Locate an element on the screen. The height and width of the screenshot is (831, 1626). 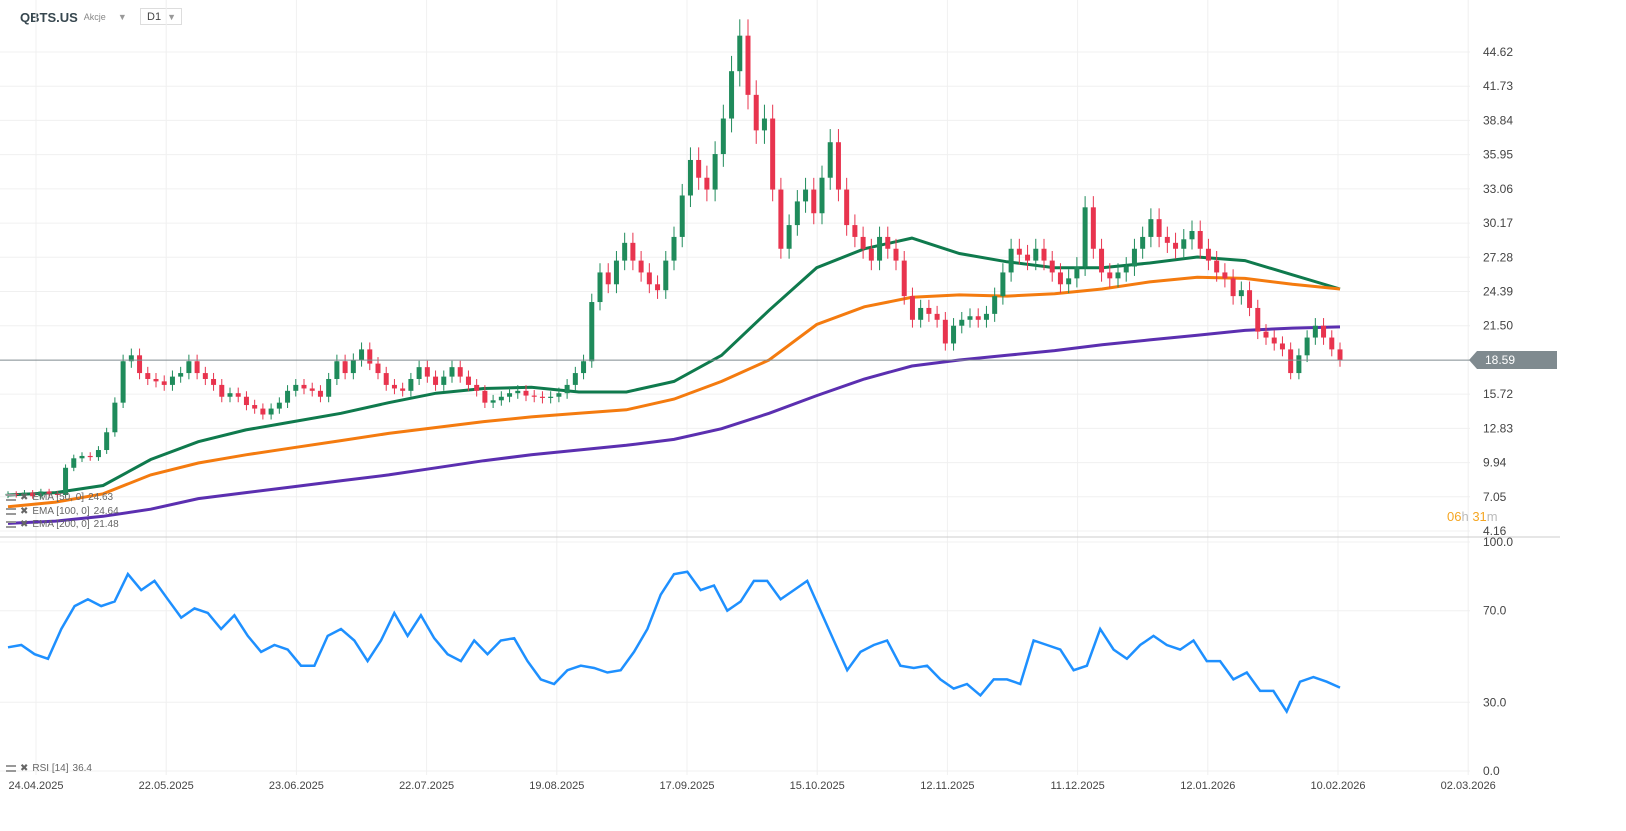
legend-label: EMA [100, 0] is located at coordinates (61, 511).